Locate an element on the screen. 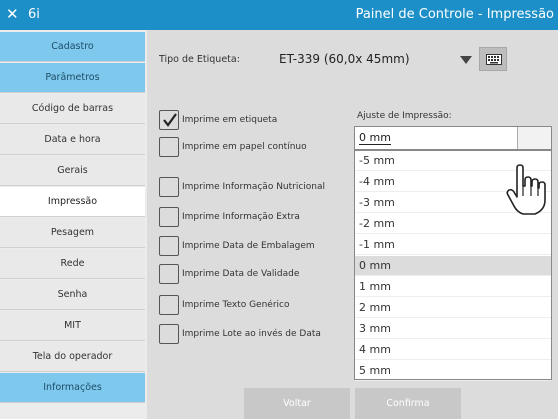 This screenshot has width=558, height=419. option-label: Imprime Texto Genérico is located at coordinates (236, 305).